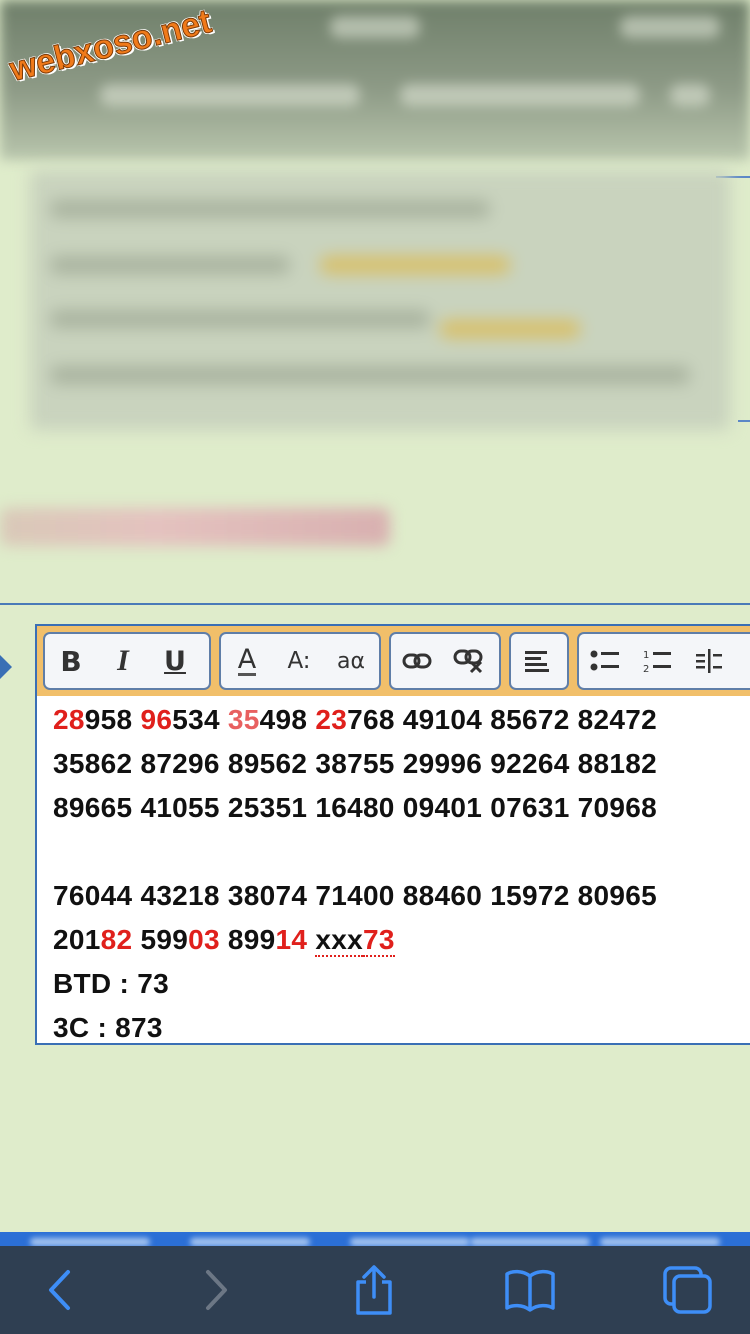  I want to click on svg-text: 2, so click(646, 669).